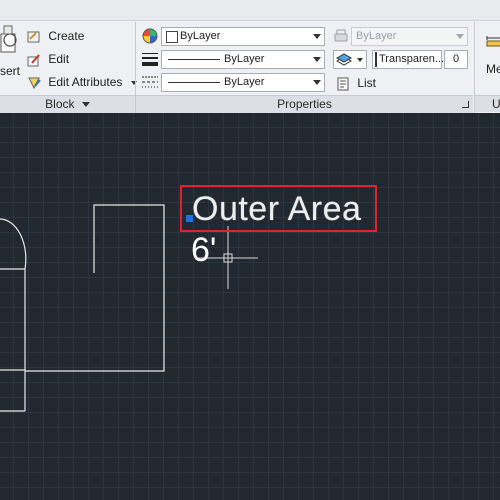  Describe the element at coordinates (250, 10) in the screenshot. I see `ribbon-top-edge` at that location.